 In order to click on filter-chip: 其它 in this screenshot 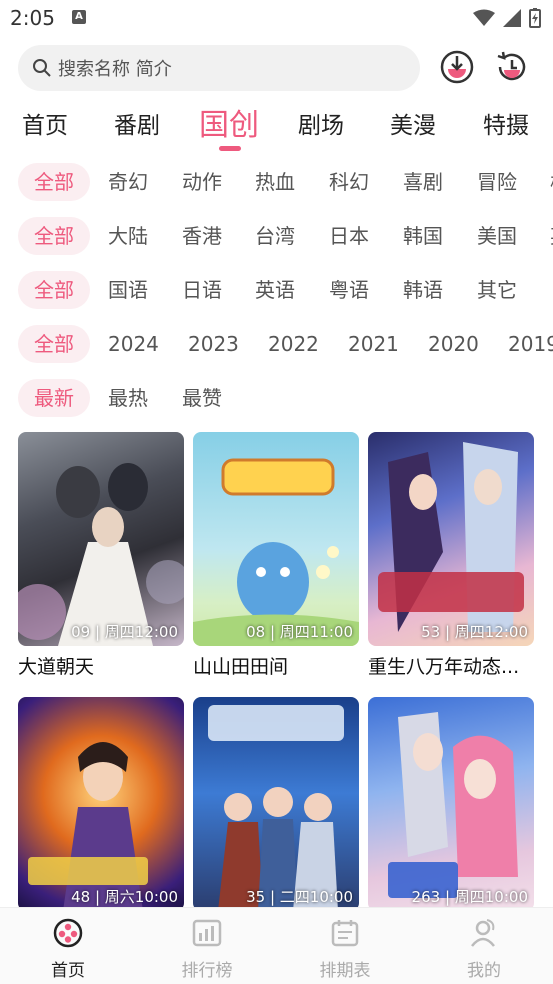, I will do `click(497, 290)`.